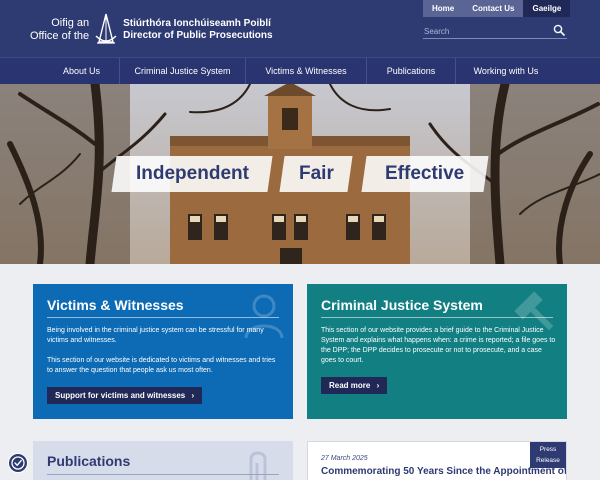  I want to click on cjs-card-title: Criminal Justice System, so click(402, 305).